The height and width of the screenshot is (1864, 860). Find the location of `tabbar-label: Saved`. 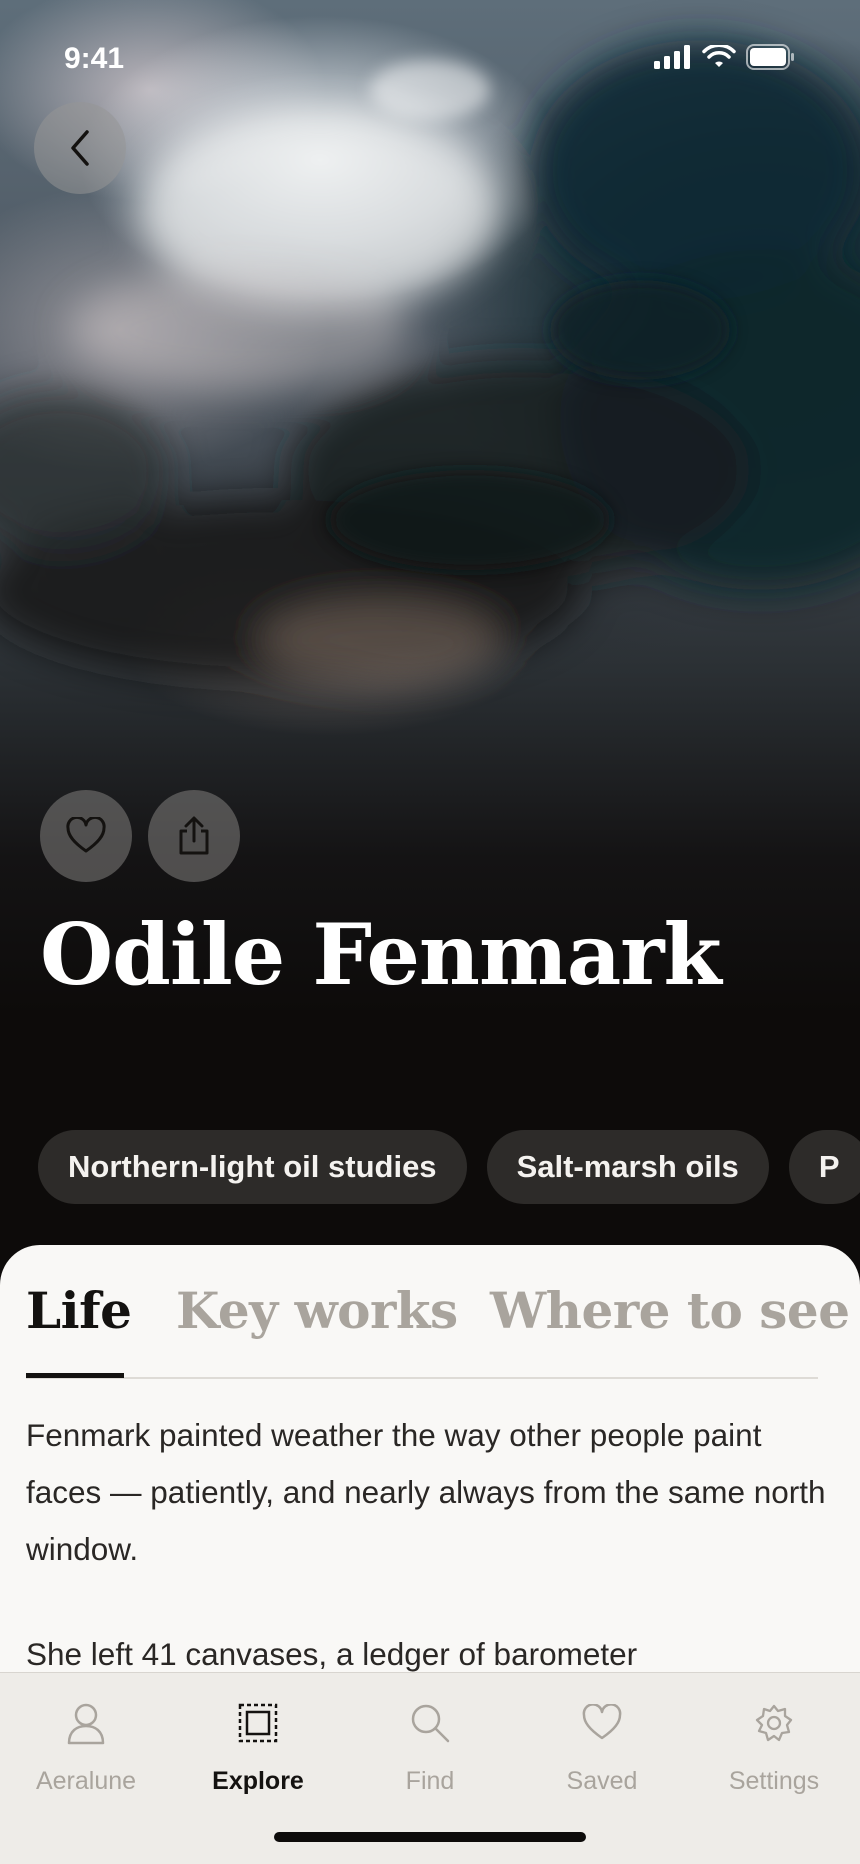

tabbar-label: Saved is located at coordinates (602, 1781).